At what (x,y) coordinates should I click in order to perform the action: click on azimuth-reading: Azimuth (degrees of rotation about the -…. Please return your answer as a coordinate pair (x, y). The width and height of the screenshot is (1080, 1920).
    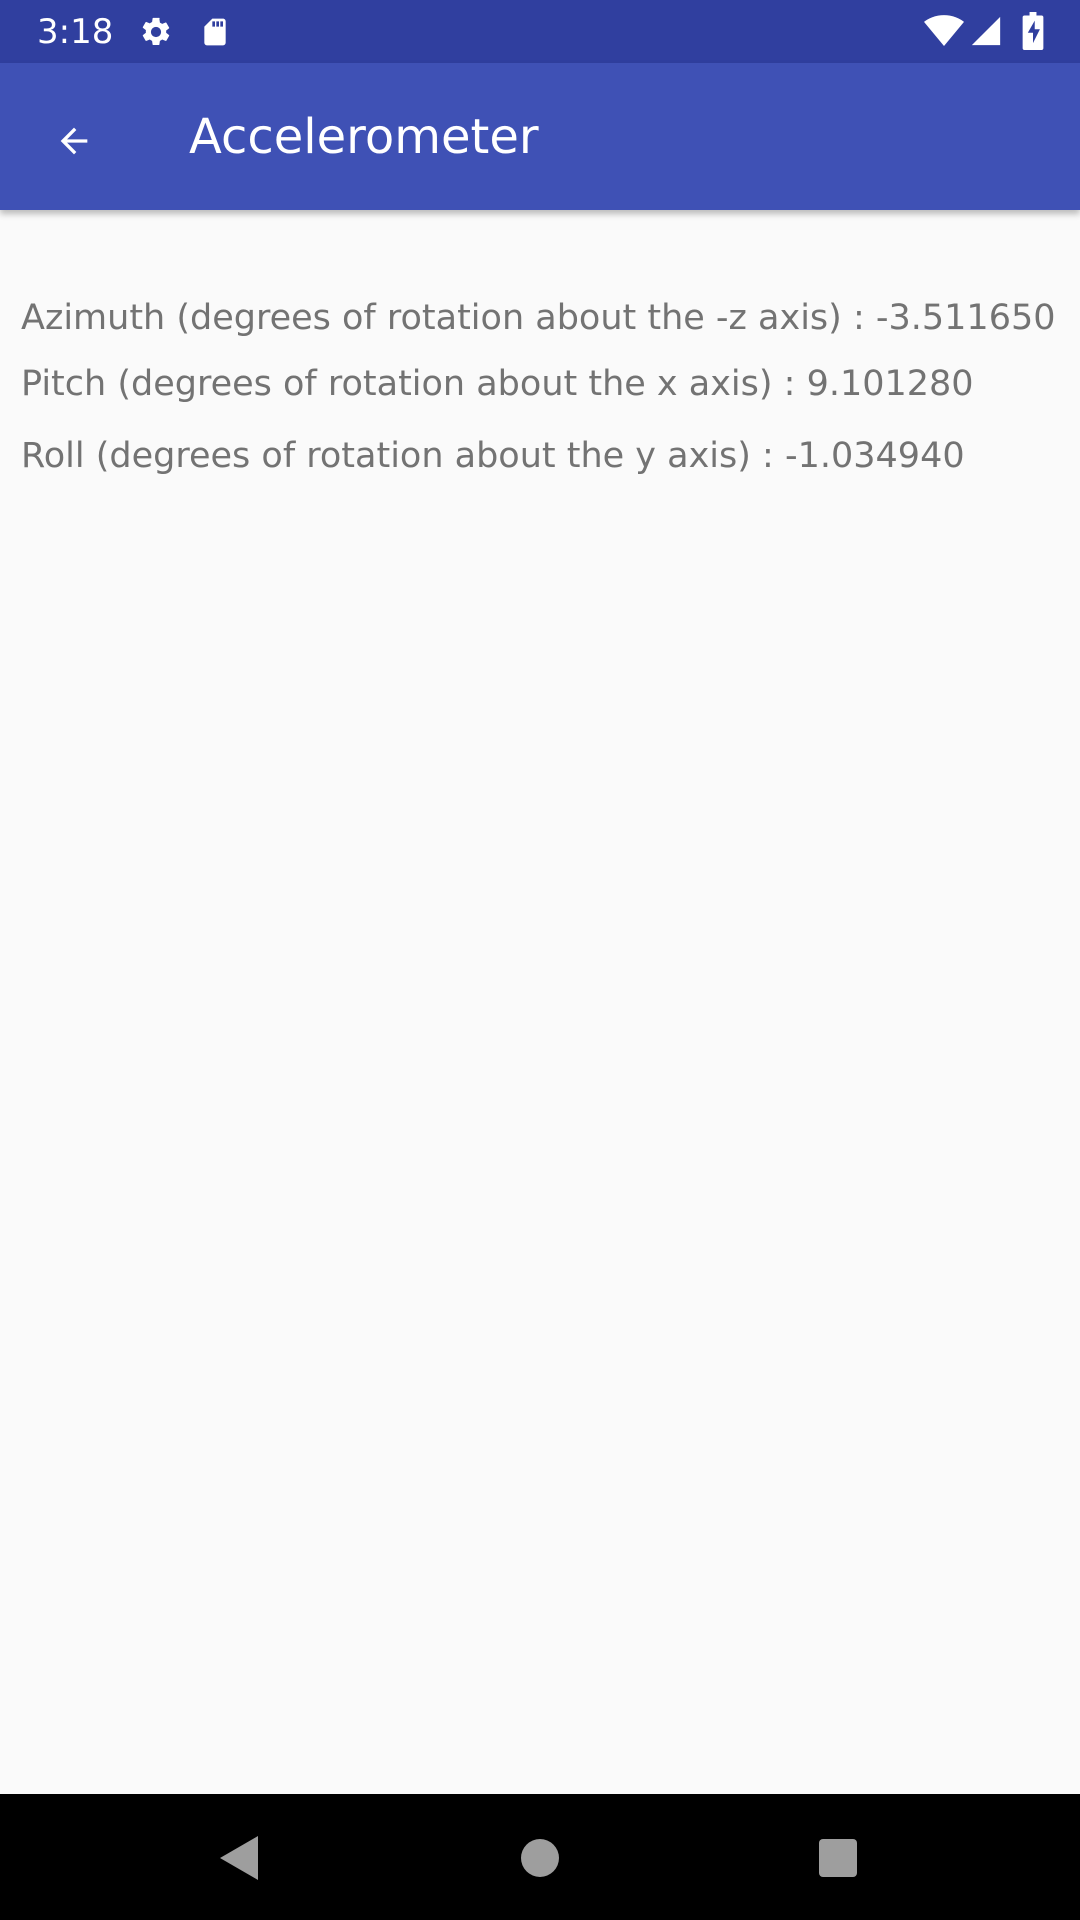
    Looking at the image, I should click on (538, 318).